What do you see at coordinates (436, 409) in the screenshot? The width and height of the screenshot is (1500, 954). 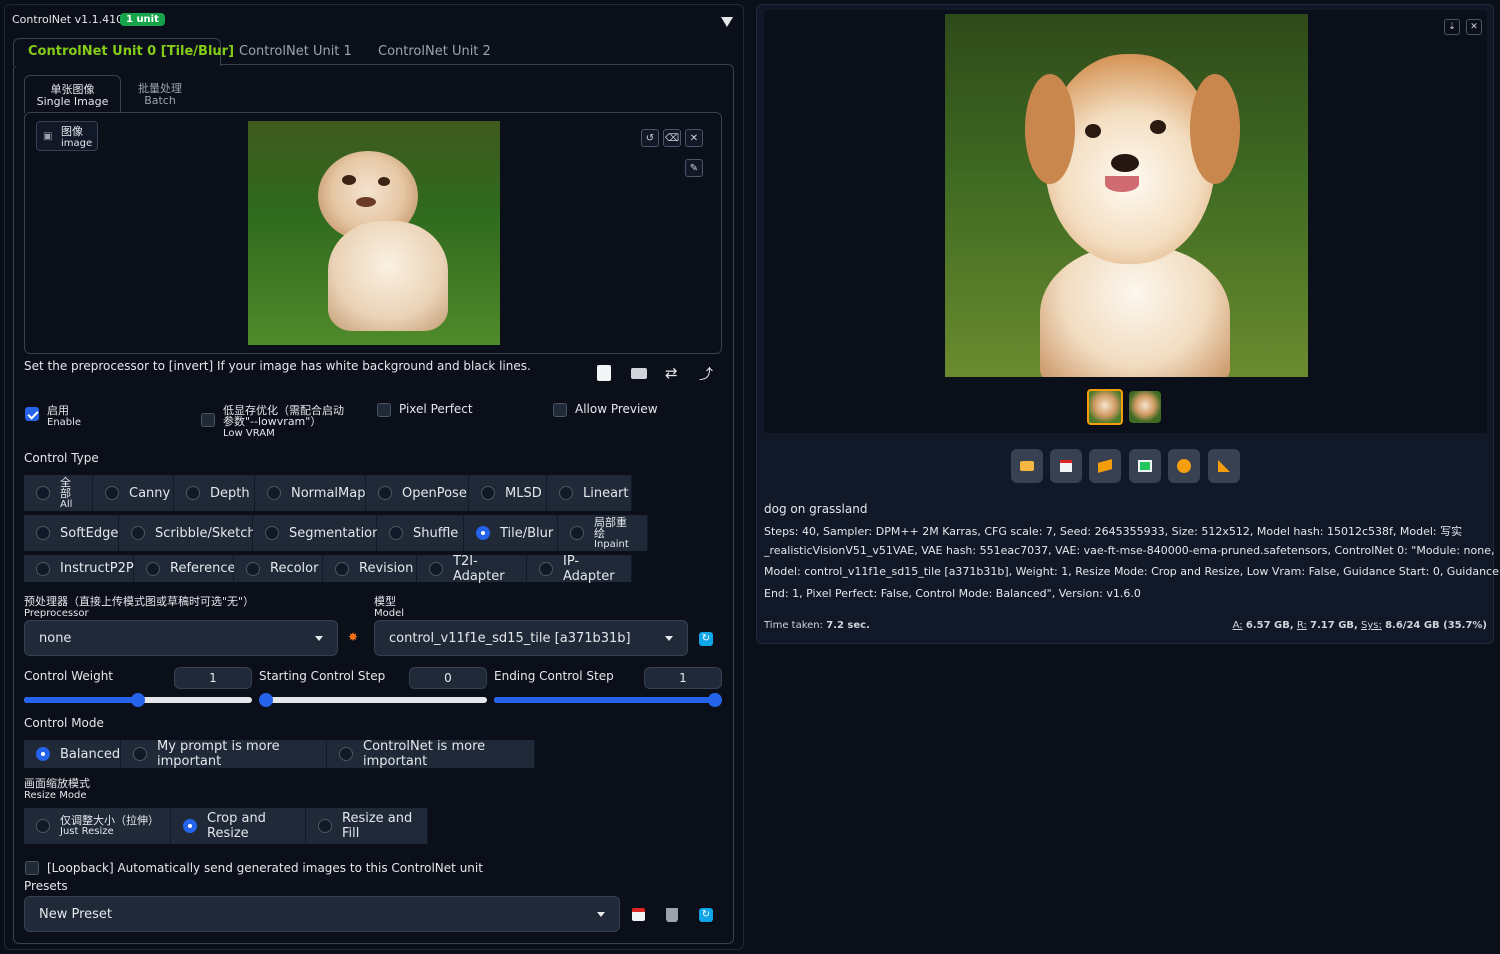 I see `pixel-perfect-label: Pixel Perfect` at bounding box center [436, 409].